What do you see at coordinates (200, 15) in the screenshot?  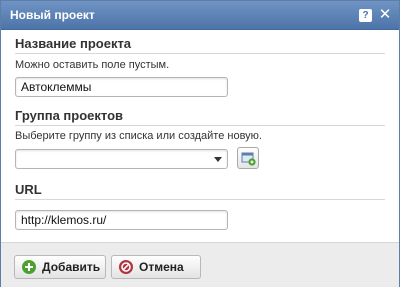 I see `dialog-titlebar: Новый проект ? ✕` at bounding box center [200, 15].